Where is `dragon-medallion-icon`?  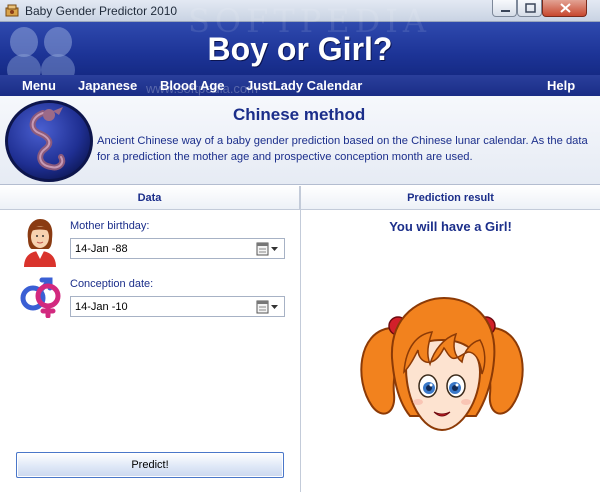 dragon-medallion-icon is located at coordinates (49, 141).